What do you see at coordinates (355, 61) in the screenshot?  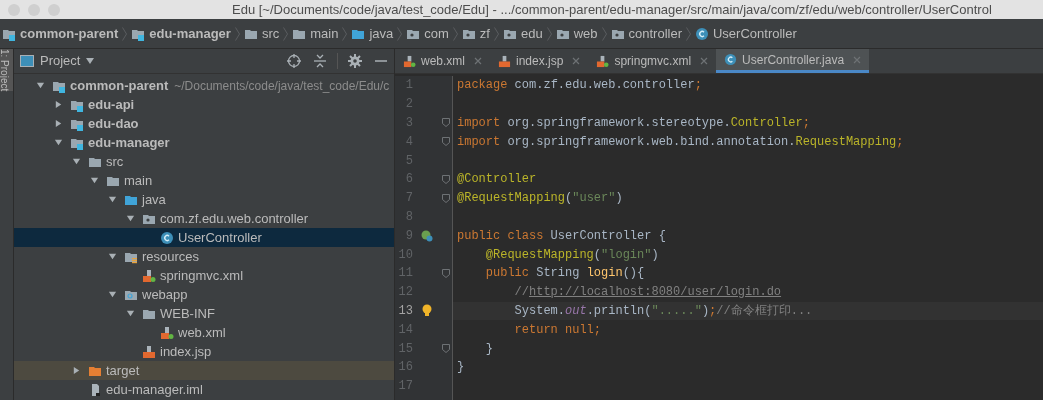 I see `settings-icon` at bounding box center [355, 61].